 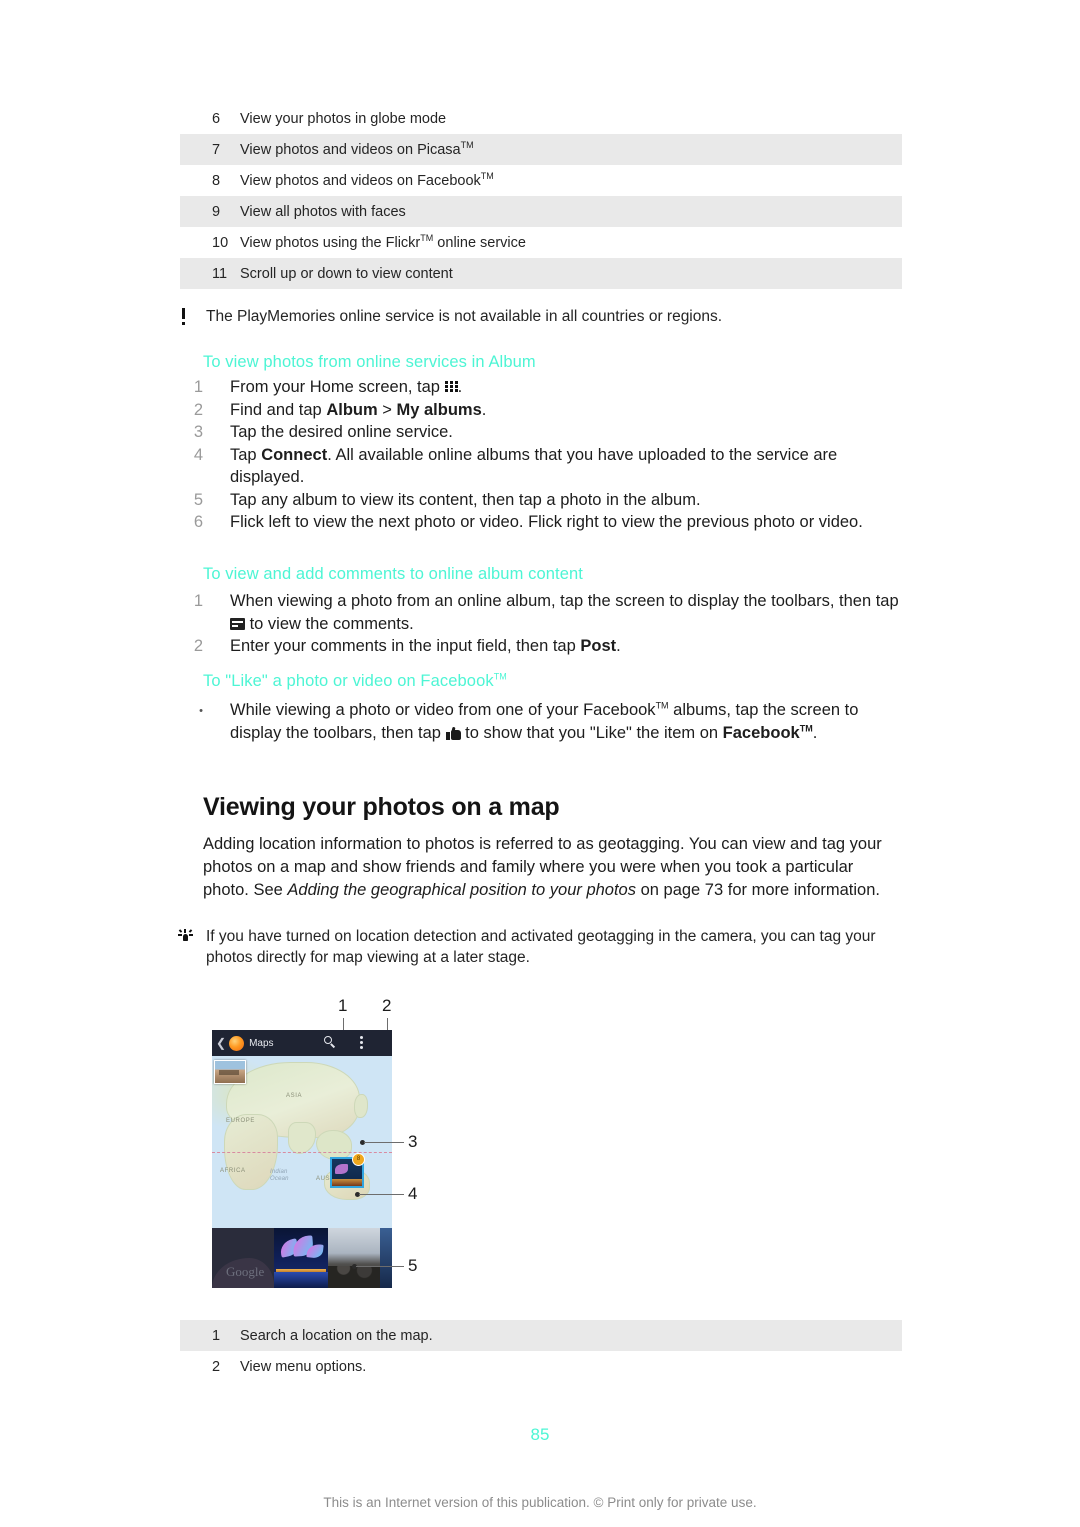 What do you see at coordinates (221, 1043) in the screenshot?
I see `back-chevron-icon: ❮` at bounding box center [221, 1043].